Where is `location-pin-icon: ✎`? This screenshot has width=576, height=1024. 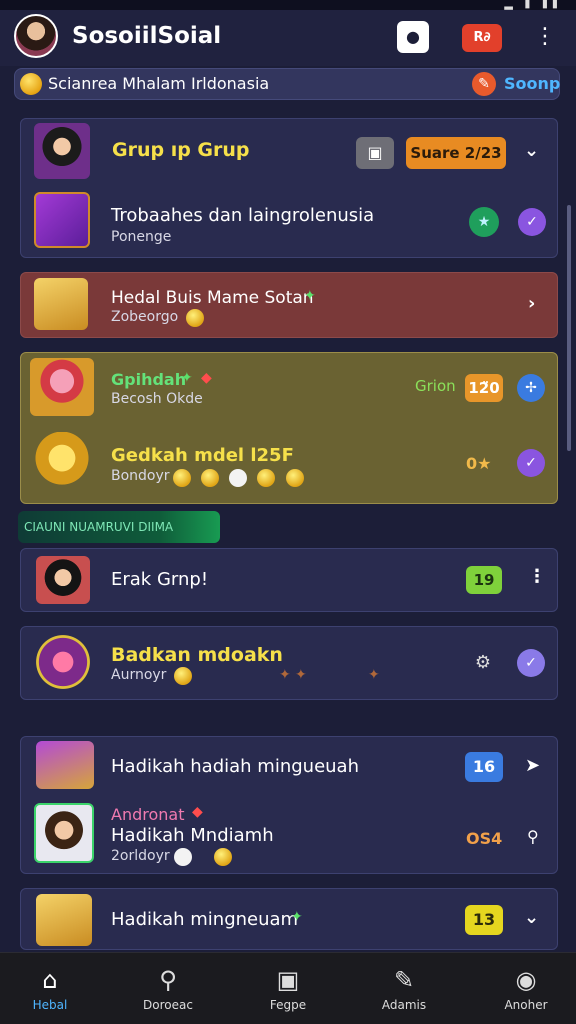
location-pin-icon: ✎ is located at coordinates (484, 84).